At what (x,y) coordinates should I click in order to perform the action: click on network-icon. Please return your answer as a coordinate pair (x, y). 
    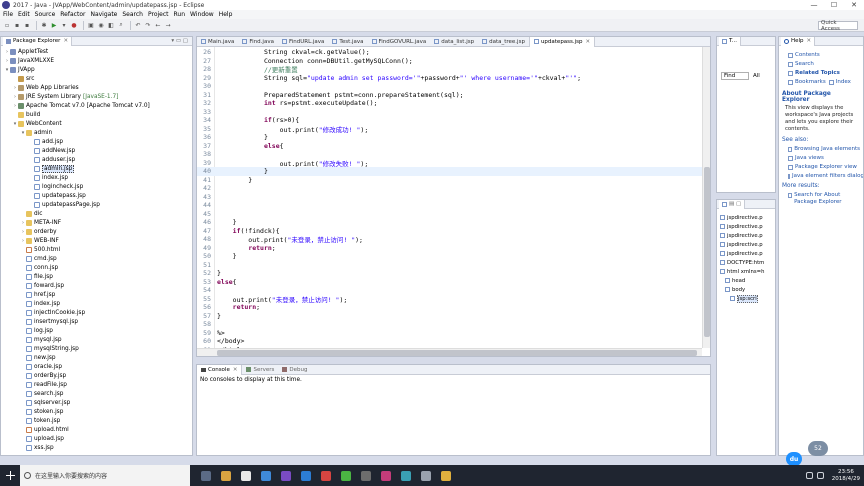
    Looking at the image, I should click on (809, 475).